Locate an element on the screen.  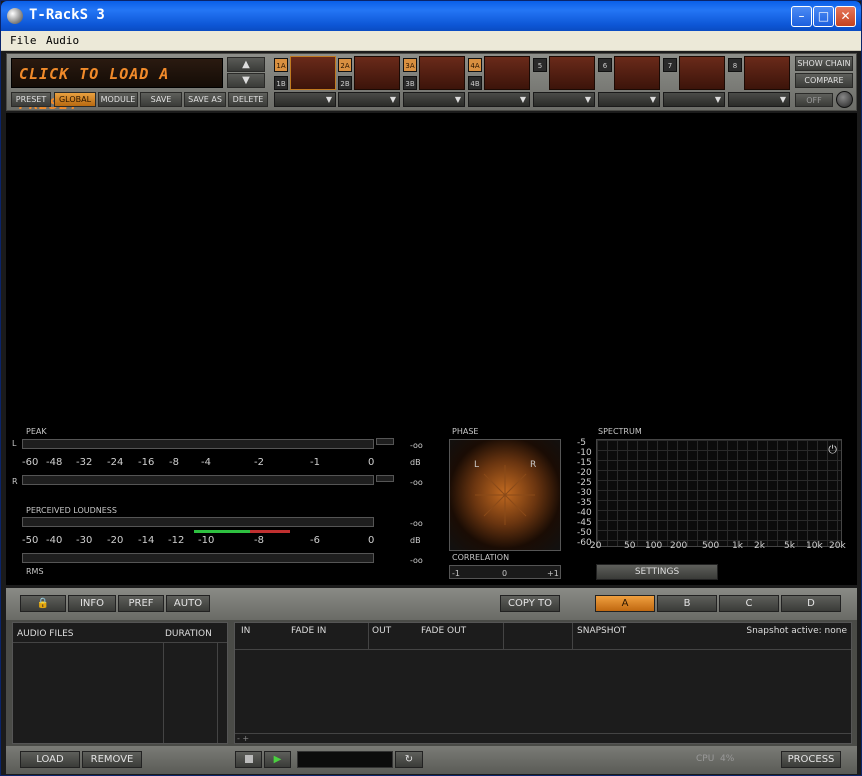
snapshot-d-button: D is located at coordinates (811, 603).